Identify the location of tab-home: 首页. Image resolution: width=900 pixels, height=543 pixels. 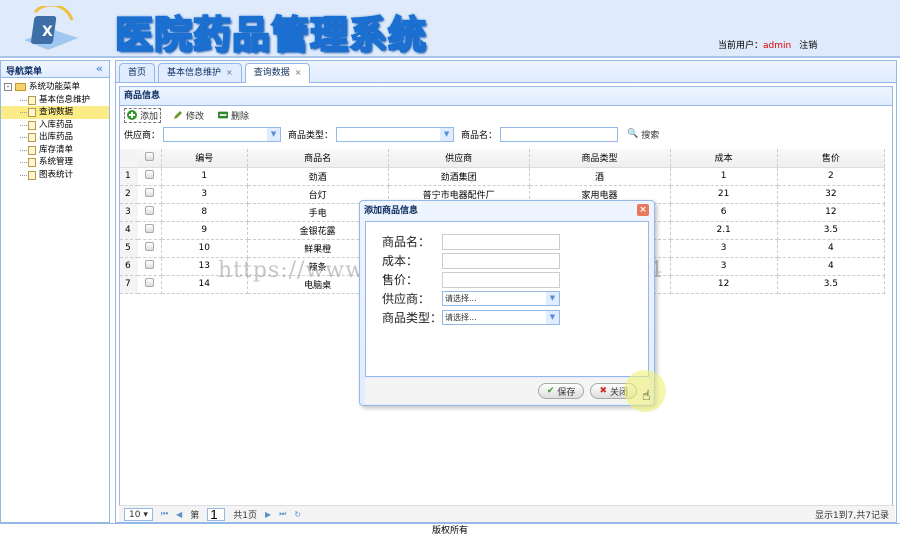
(137, 72).